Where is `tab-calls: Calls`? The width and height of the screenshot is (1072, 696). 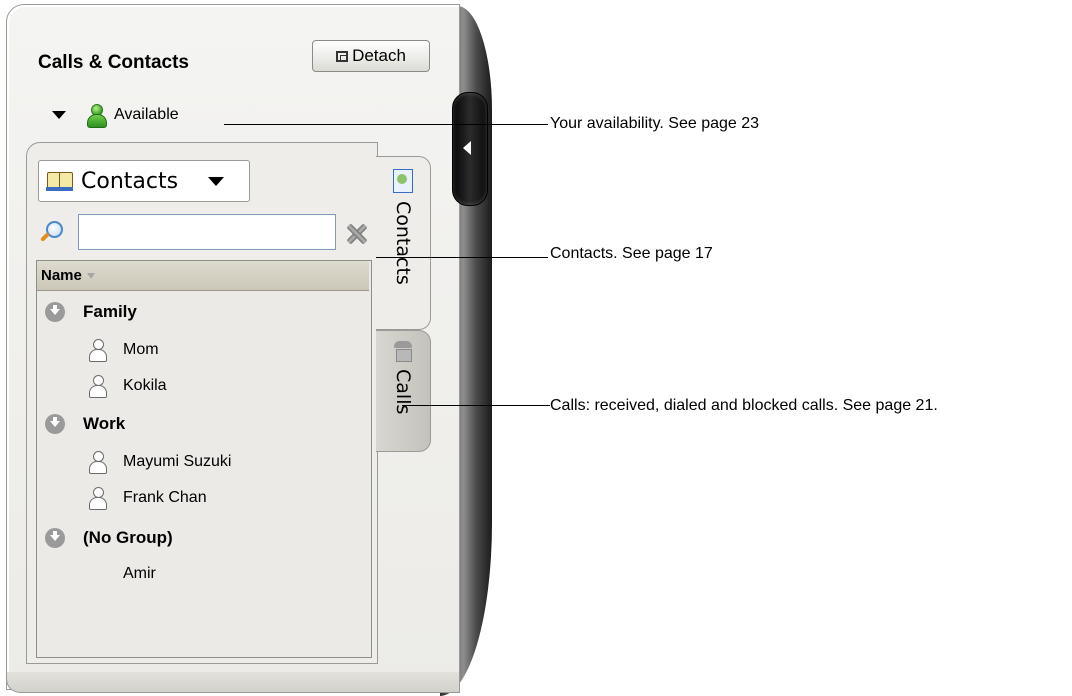 tab-calls: Calls is located at coordinates (403, 391).